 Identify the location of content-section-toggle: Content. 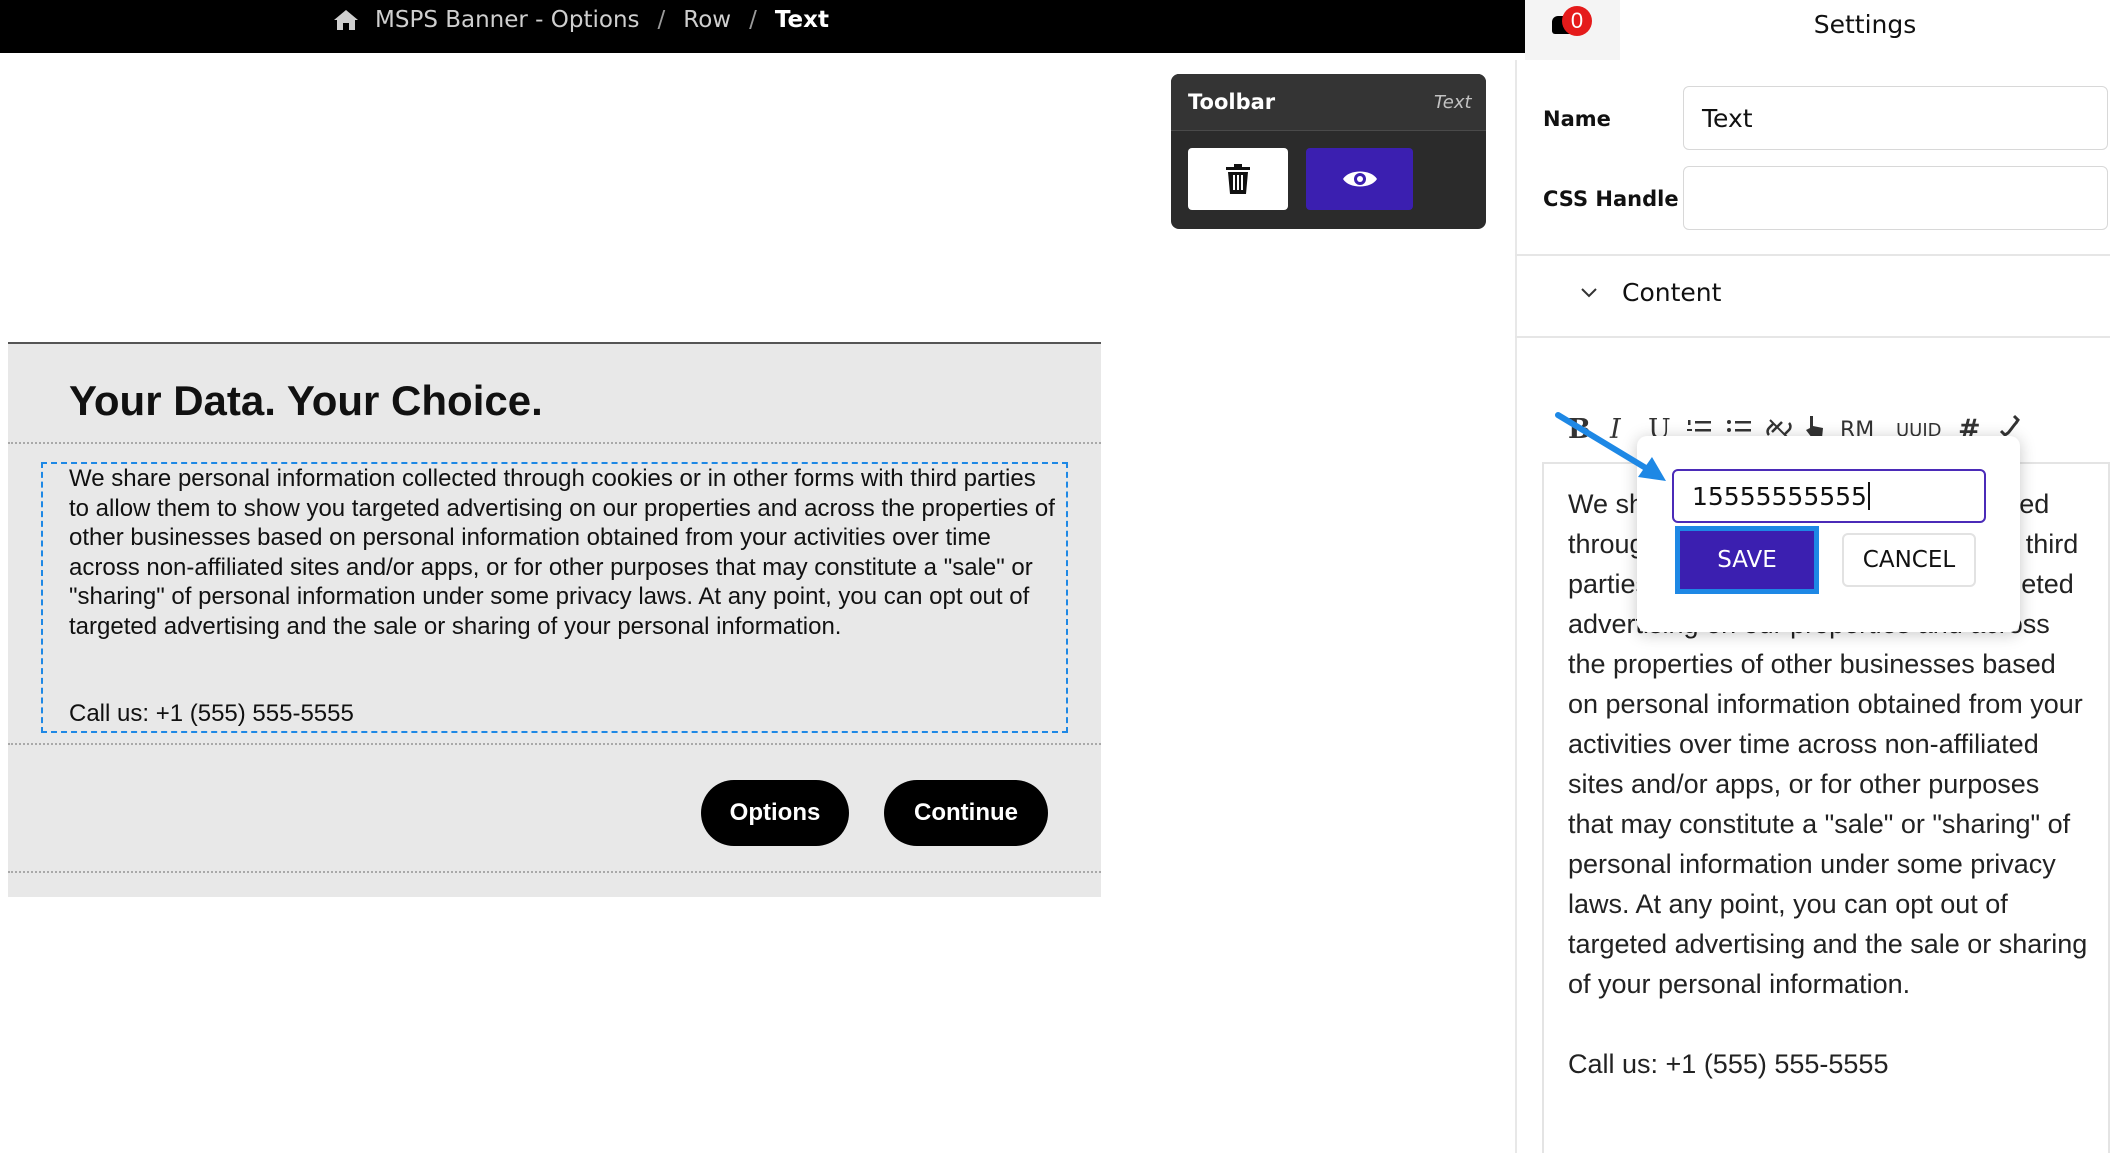
(1650, 292).